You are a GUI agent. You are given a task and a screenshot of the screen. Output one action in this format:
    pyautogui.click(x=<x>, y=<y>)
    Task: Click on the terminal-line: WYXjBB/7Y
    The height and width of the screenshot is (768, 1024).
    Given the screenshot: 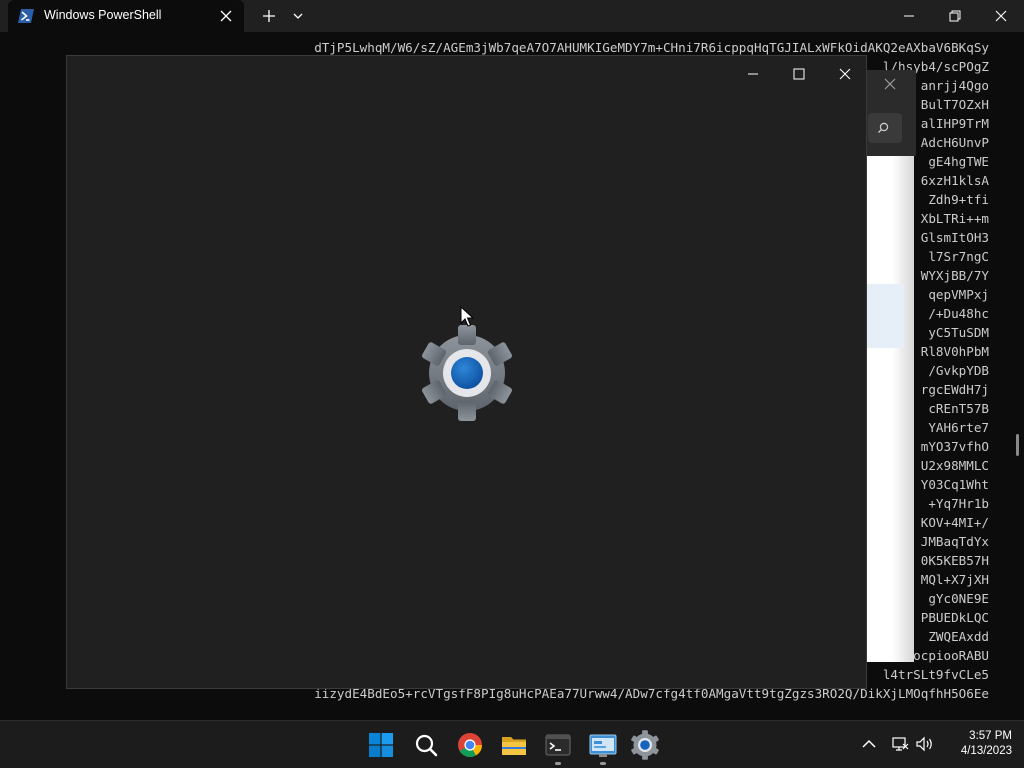 What is the action you would take?
    pyautogui.click(x=954, y=275)
    